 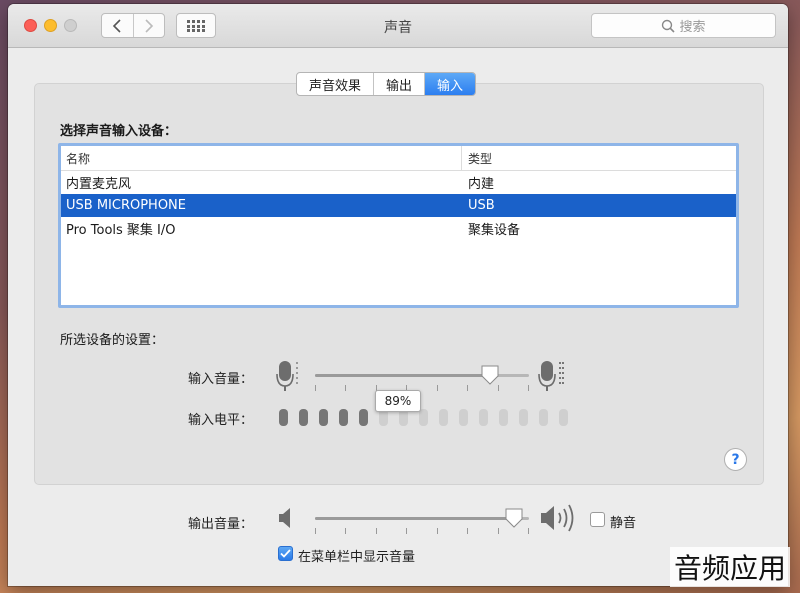 I want to click on input-volume-label: 输入音量：, so click(x=221, y=379).